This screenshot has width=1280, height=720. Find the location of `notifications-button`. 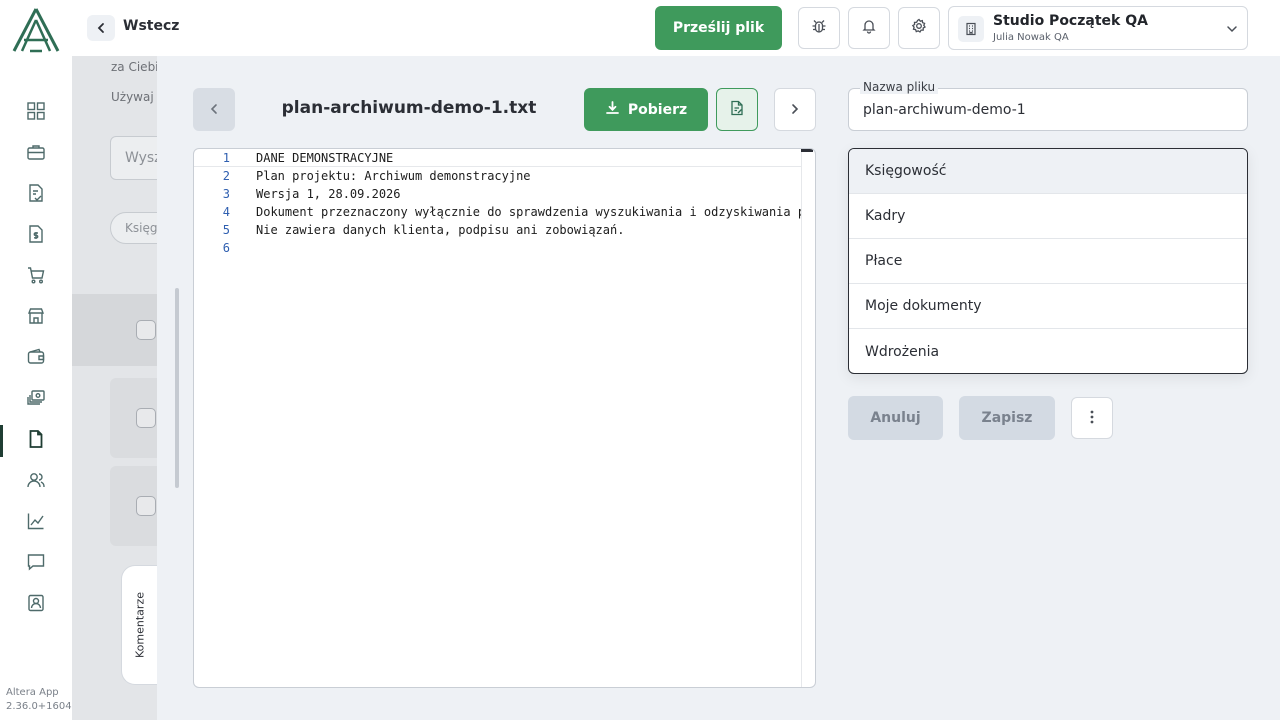

notifications-button is located at coordinates (869, 28).